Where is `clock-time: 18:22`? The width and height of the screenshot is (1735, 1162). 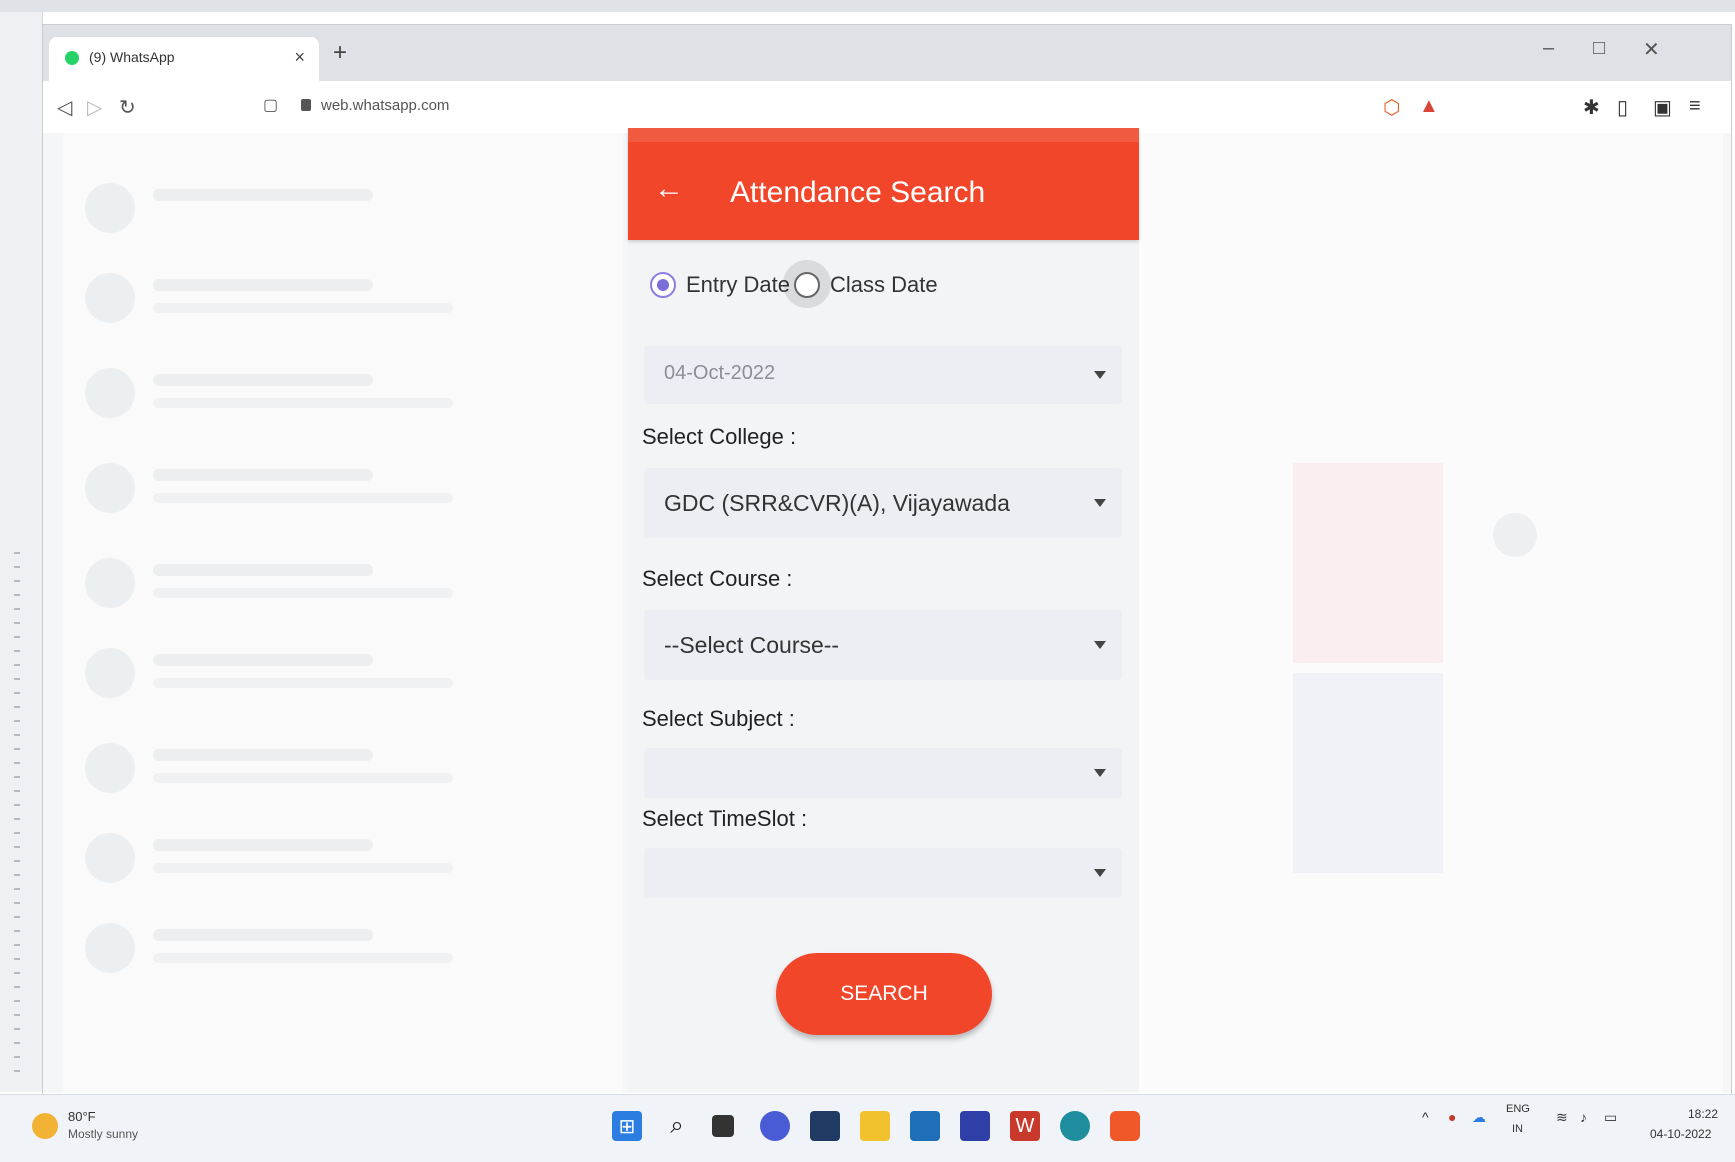
clock-time: 18:22 is located at coordinates (1703, 1114).